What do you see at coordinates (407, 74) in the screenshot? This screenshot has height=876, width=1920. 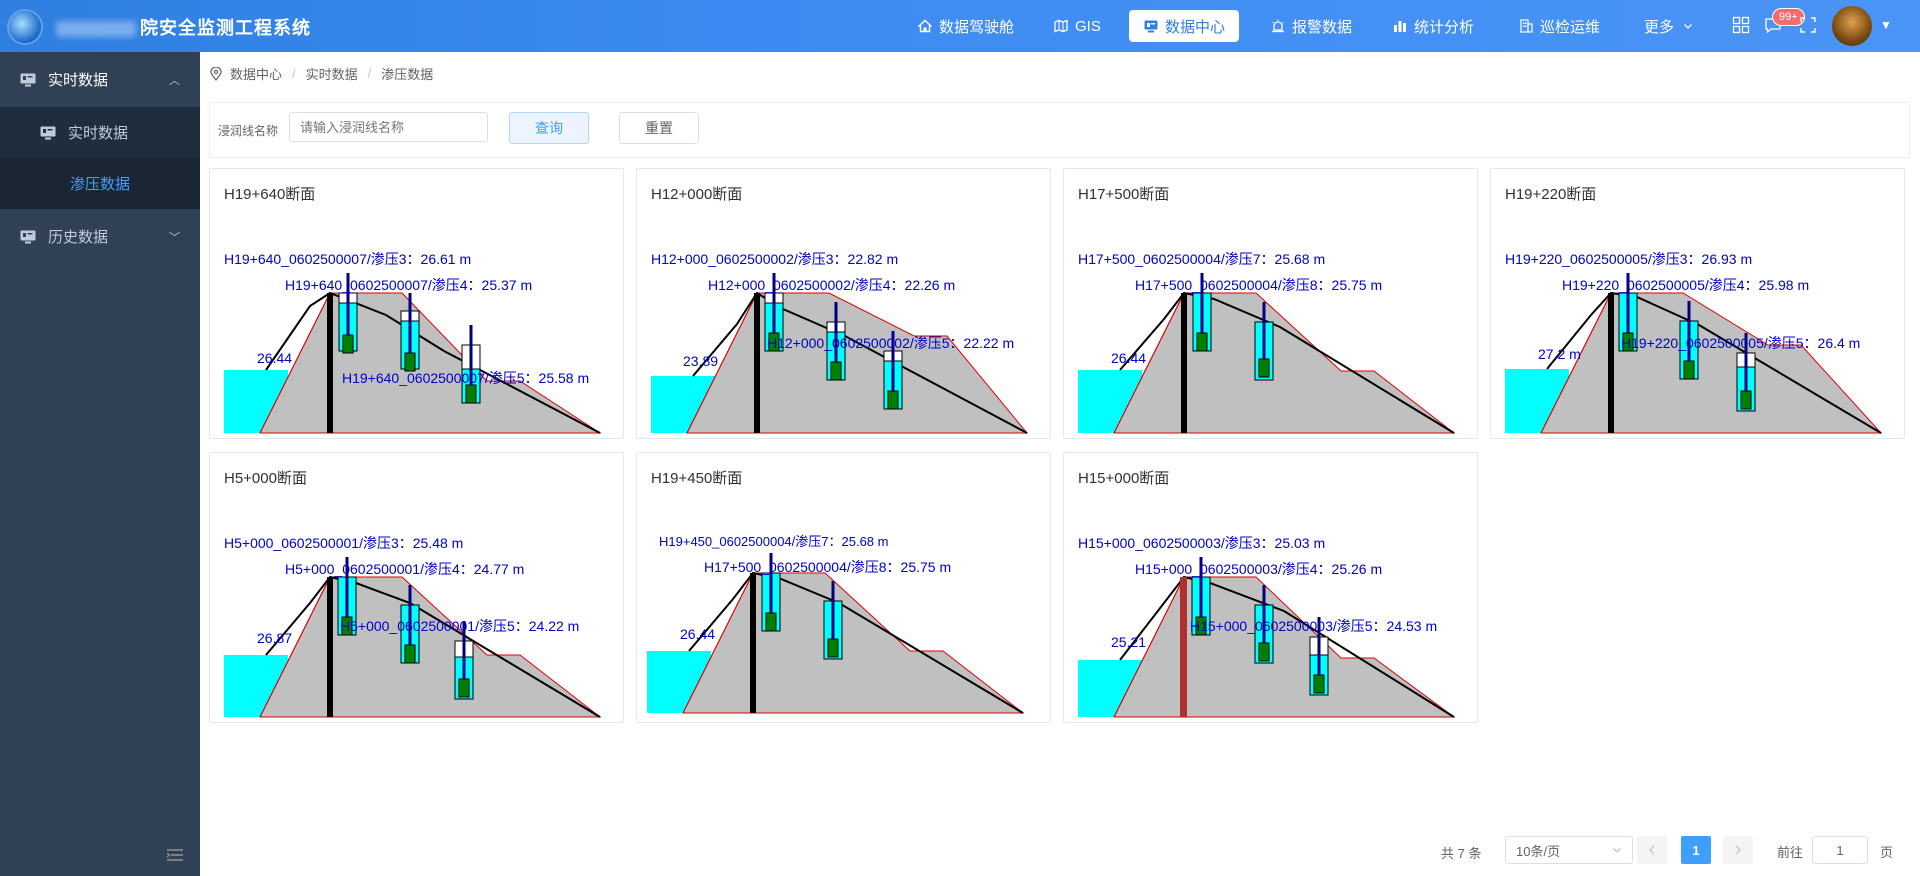 I see `breadcrumb-item-seepage: 渗压数据` at bounding box center [407, 74].